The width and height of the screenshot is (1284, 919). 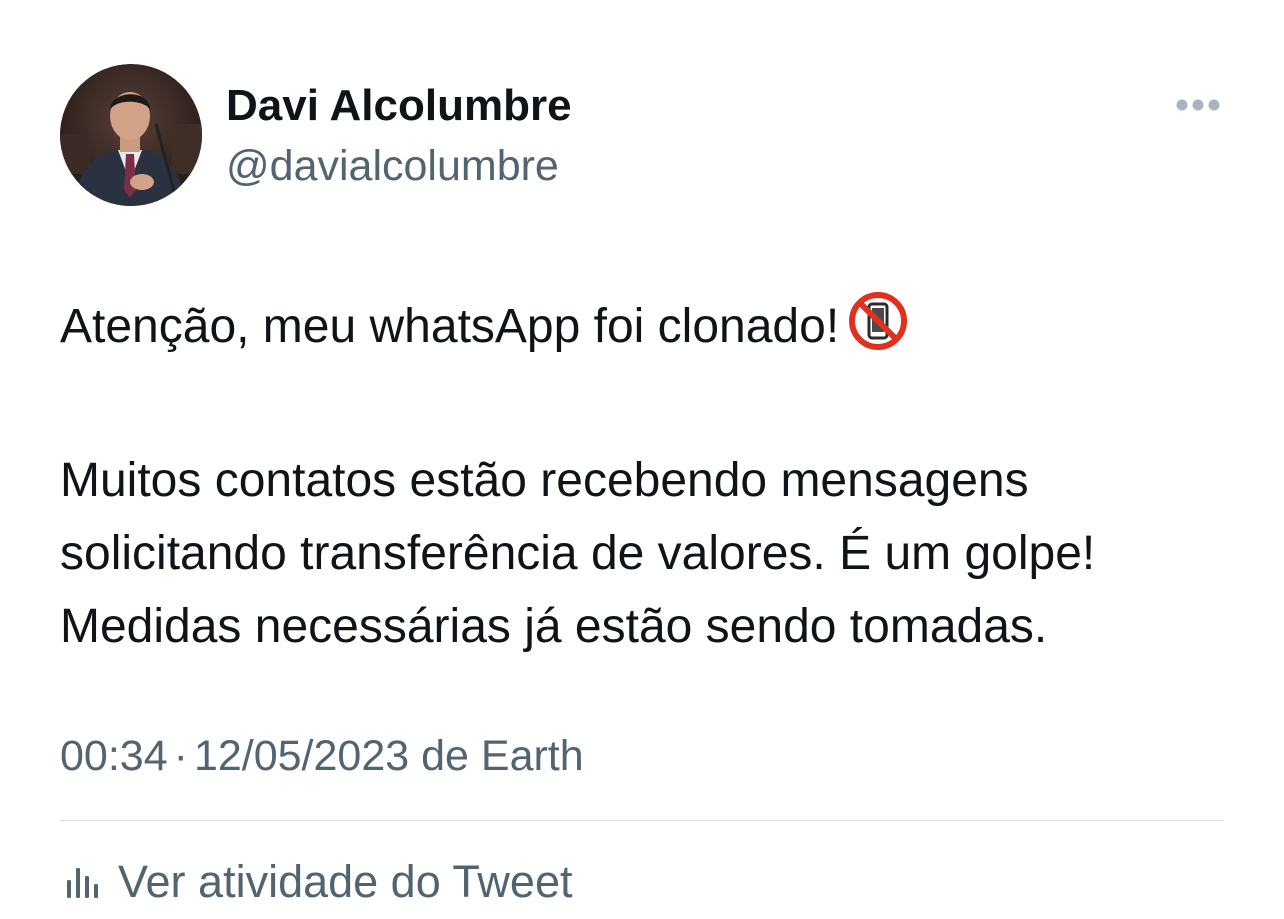 I want to click on tweet-line: Atenção, meu whatsApp foi clonado!, so click(x=650, y=330).